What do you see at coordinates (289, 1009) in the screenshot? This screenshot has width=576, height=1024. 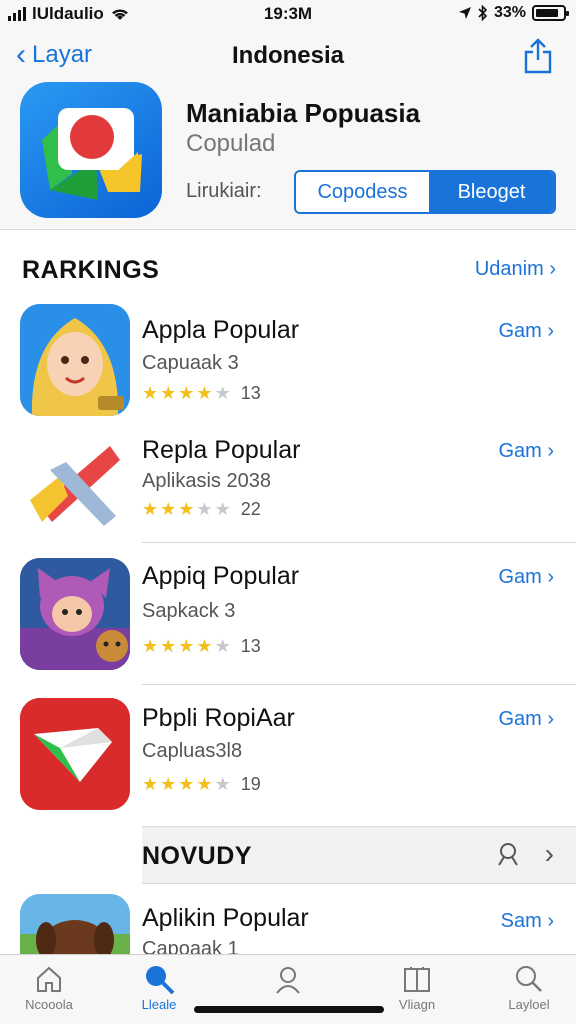 I see `home-indicator` at bounding box center [289, 1009].